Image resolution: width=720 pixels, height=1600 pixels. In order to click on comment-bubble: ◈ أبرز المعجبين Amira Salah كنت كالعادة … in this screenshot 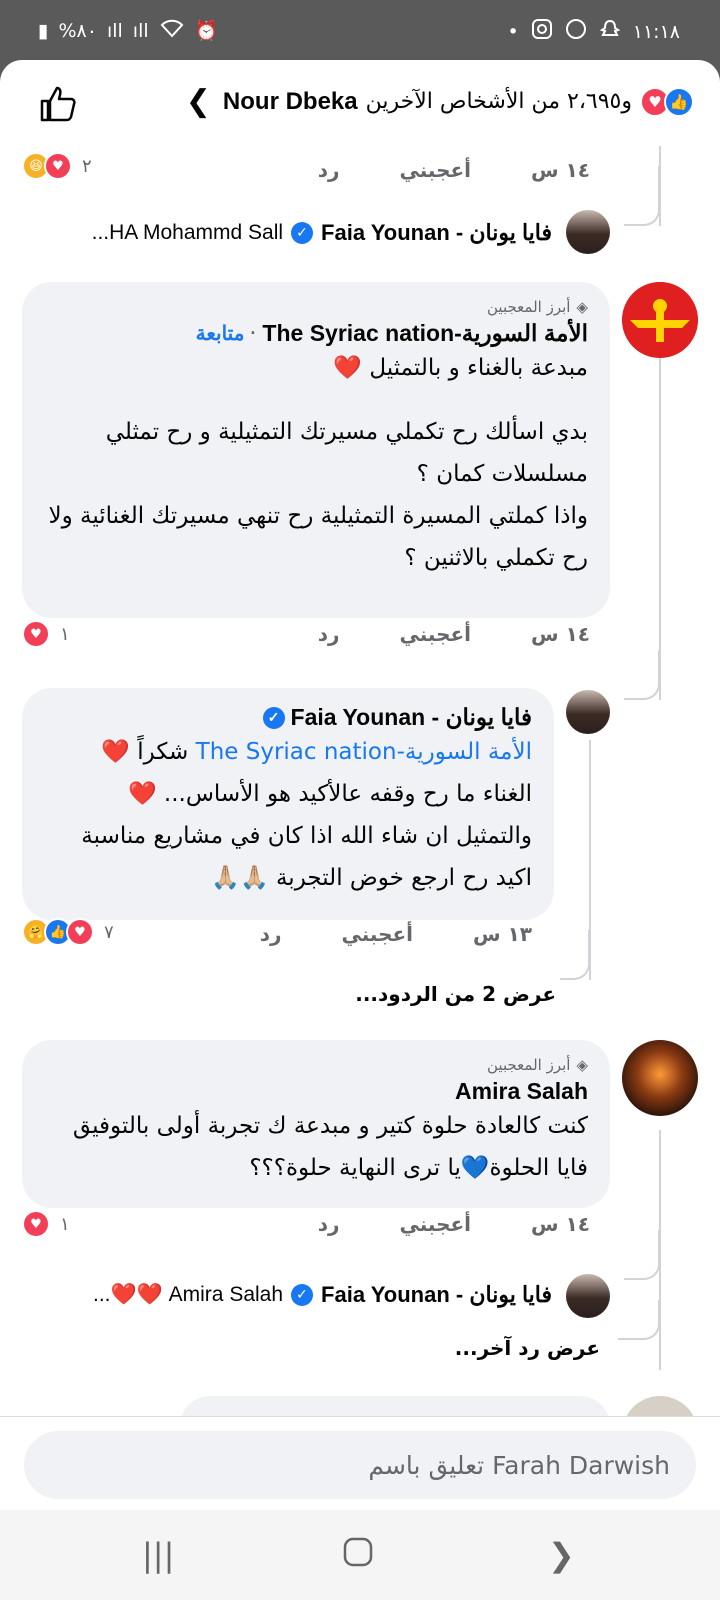, I will do `click(316, 1124)`.